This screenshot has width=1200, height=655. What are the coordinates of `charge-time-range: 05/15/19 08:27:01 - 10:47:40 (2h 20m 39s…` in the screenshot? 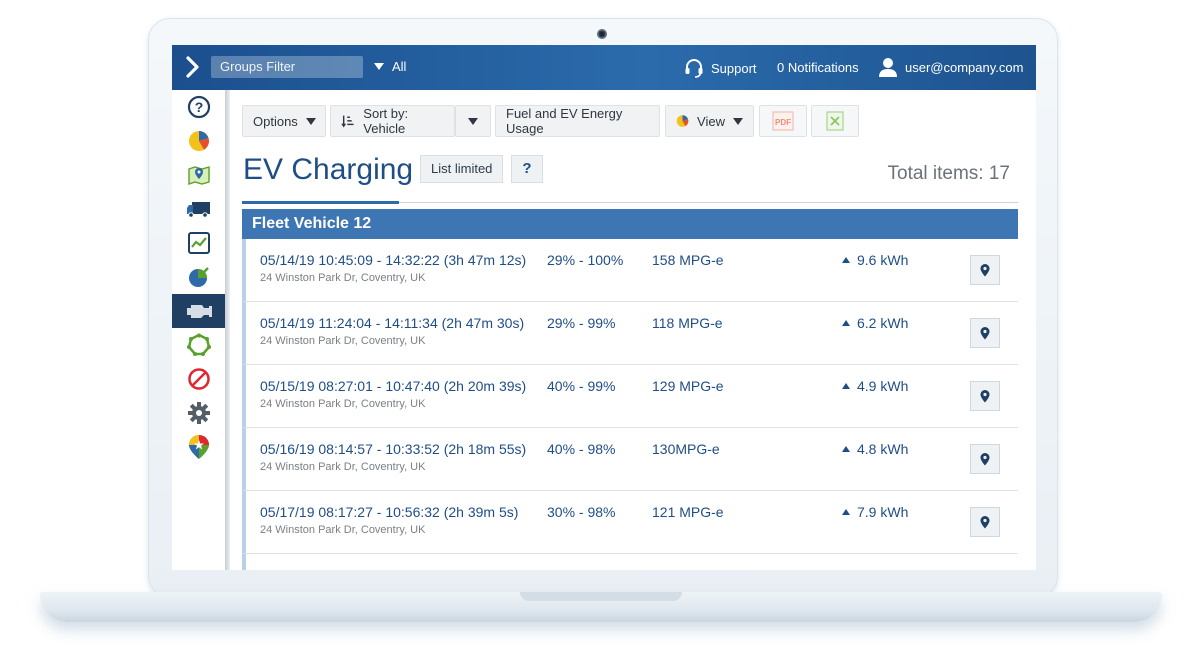 It's located at (393, 386).